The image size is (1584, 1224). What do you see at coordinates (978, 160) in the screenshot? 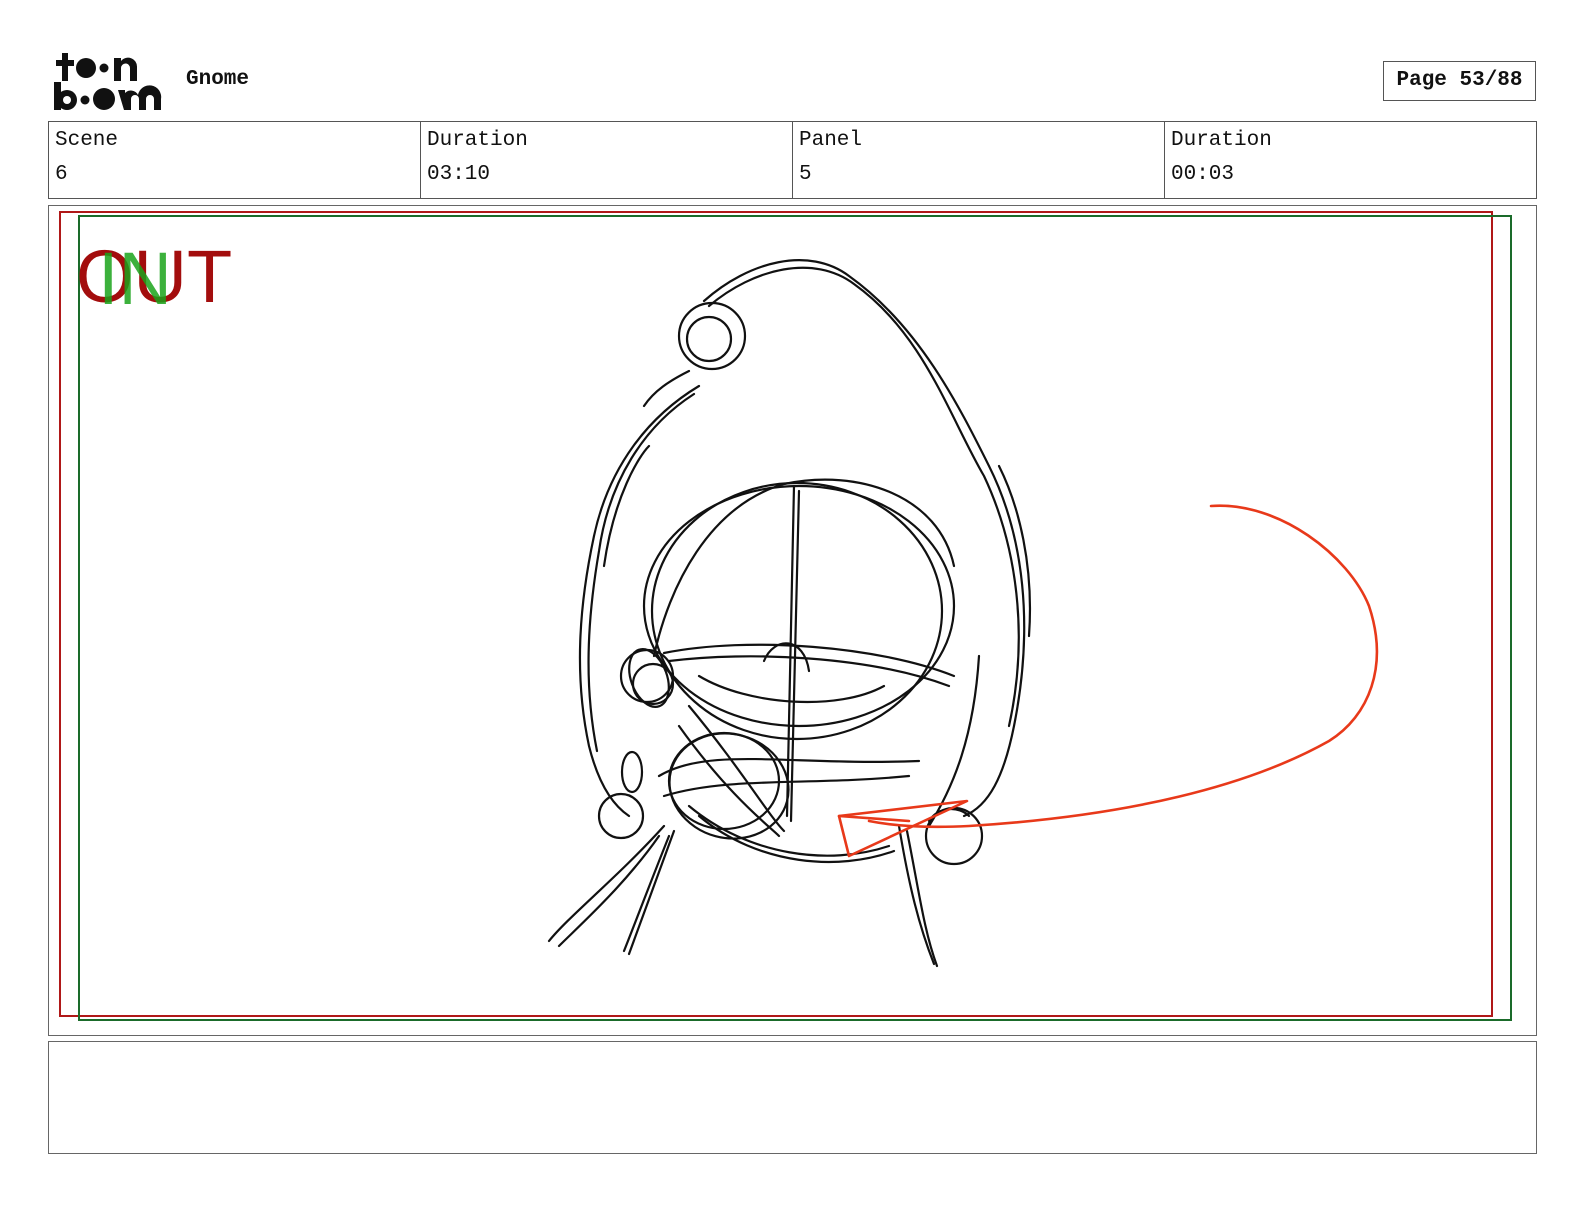
I see `panel-cell: Panel 5` at bounding box center [978, 160].